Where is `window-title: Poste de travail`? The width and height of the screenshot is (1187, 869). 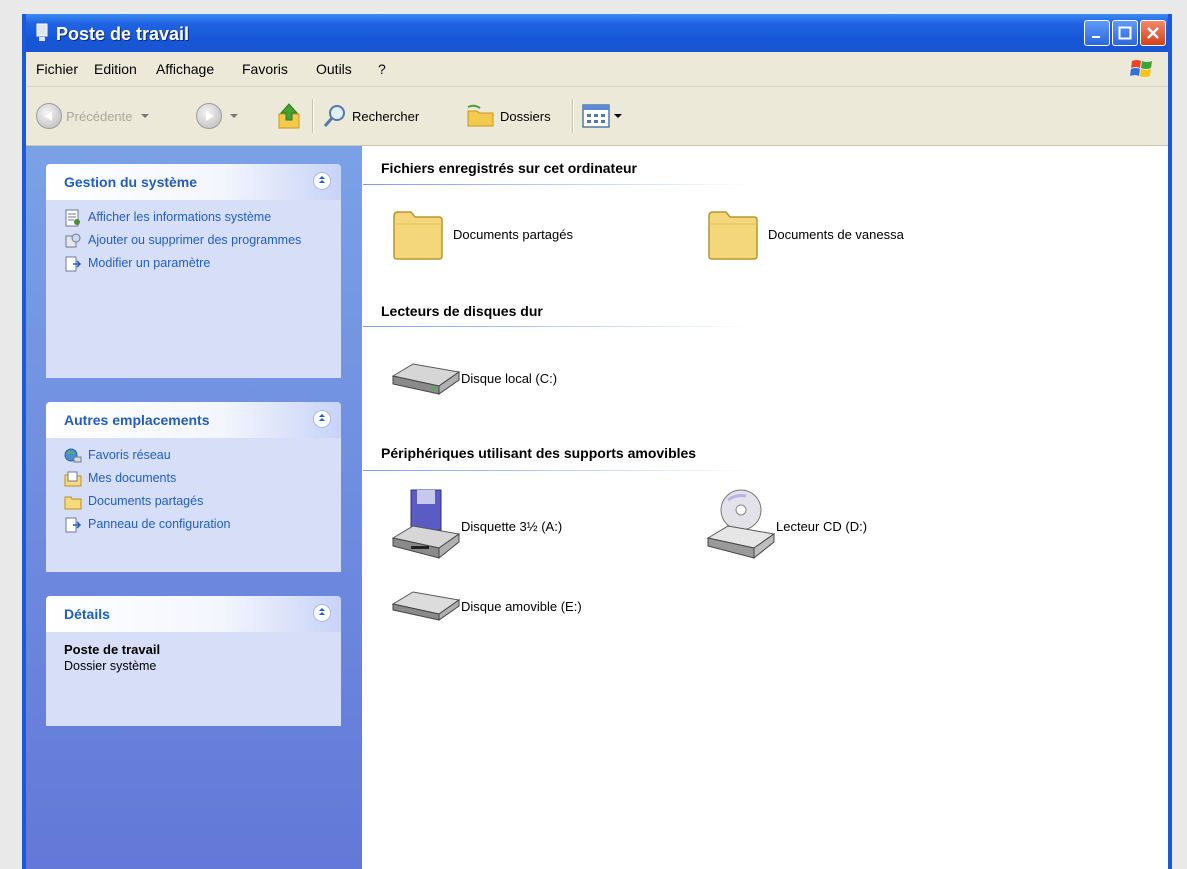 window-title: Poste de travail is located at coordinates (123, 34).